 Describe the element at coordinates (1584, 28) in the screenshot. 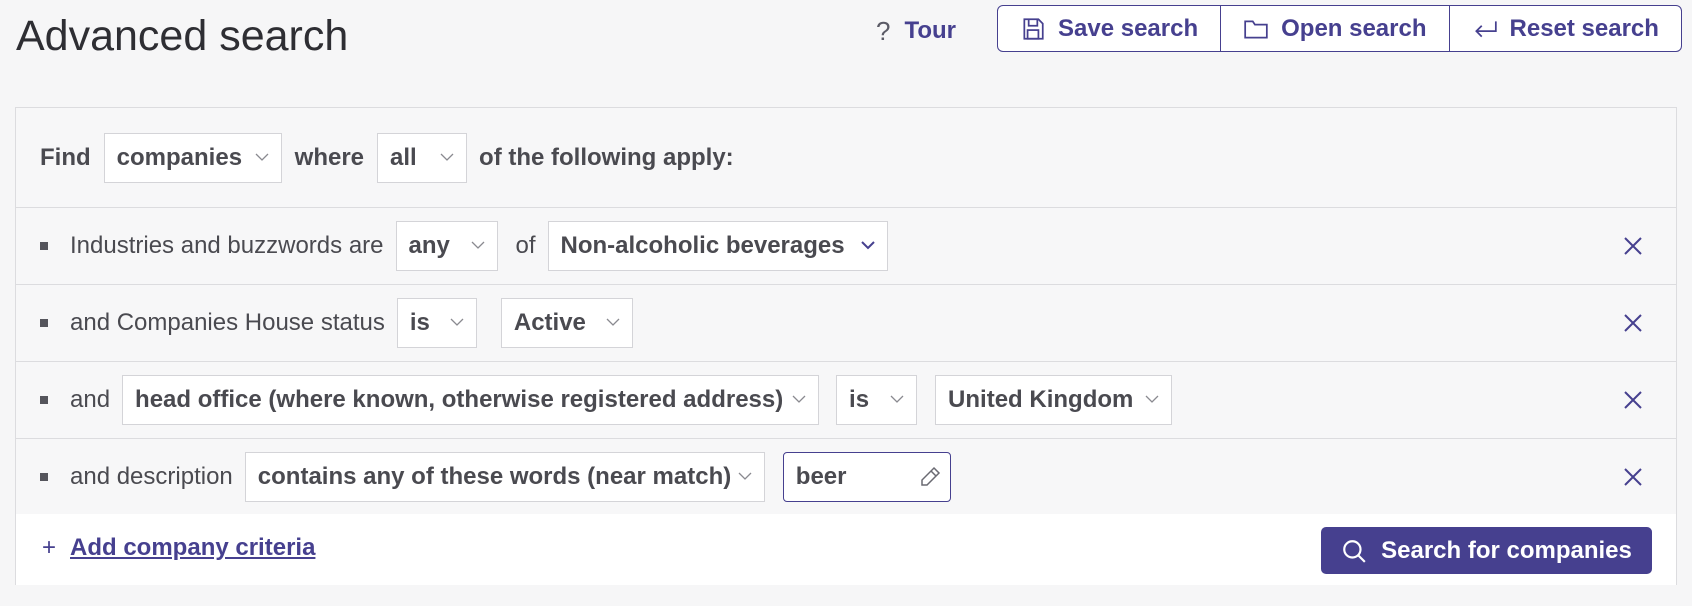

I see `reset-search-label: Reset search` at that location.